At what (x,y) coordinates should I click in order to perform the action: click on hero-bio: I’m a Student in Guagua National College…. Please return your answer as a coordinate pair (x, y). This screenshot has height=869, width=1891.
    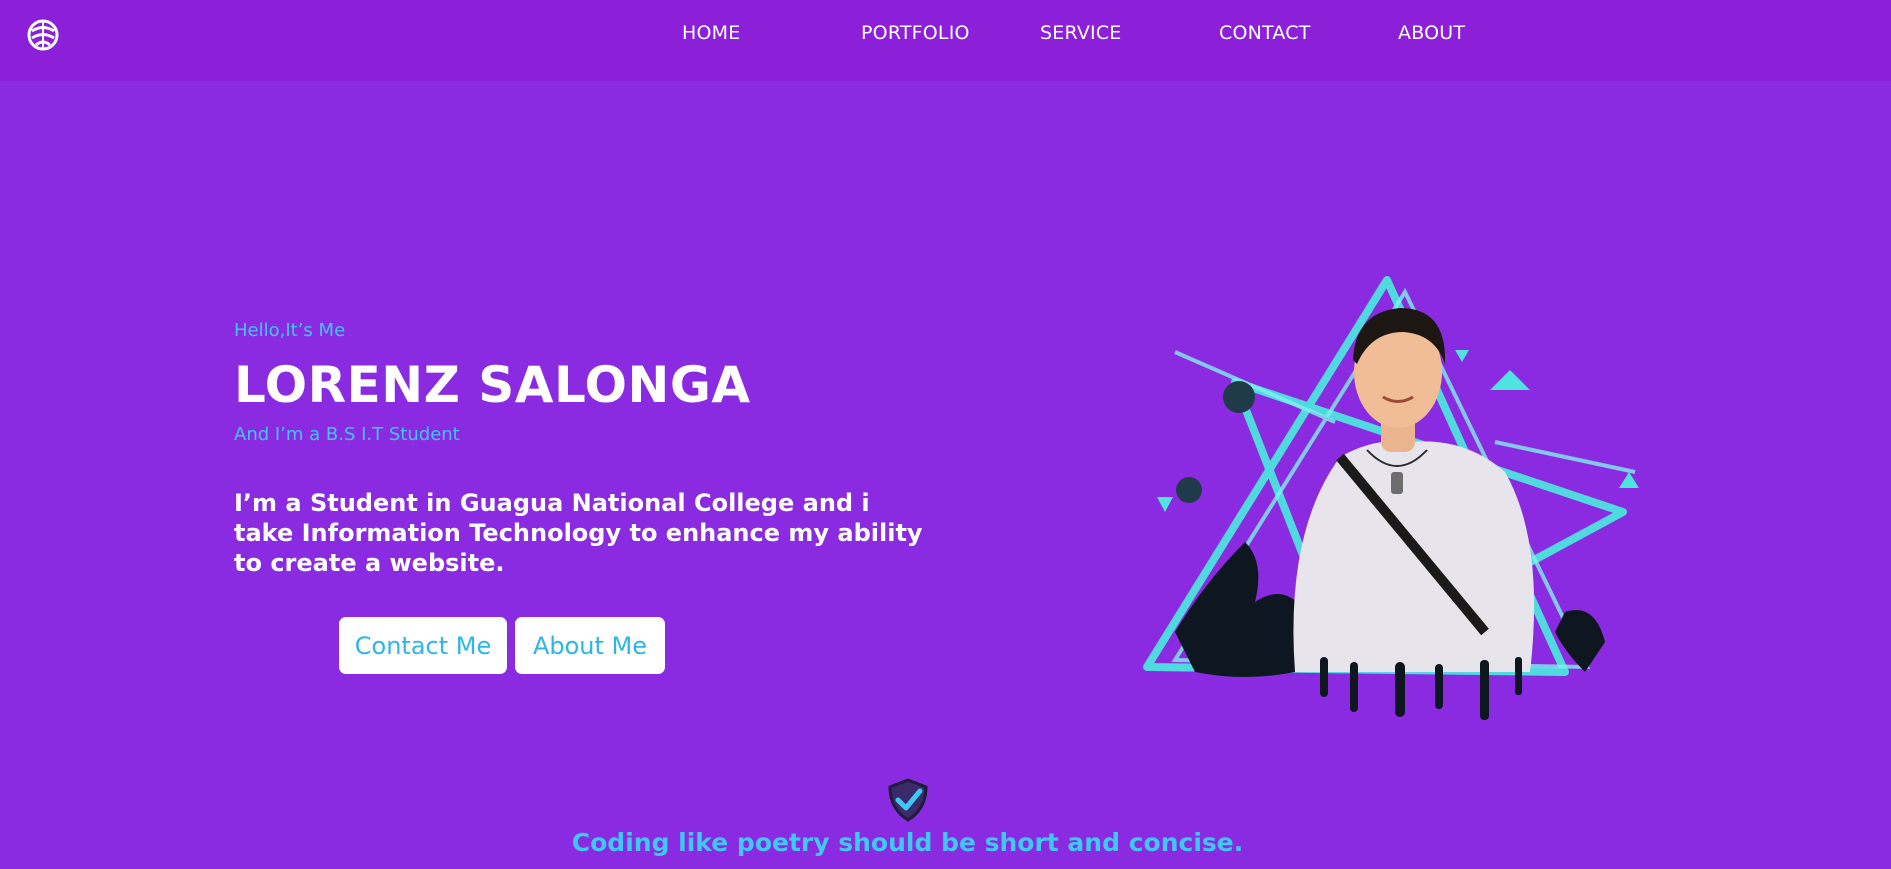
    Looking at the image, I should click on (578, 533).